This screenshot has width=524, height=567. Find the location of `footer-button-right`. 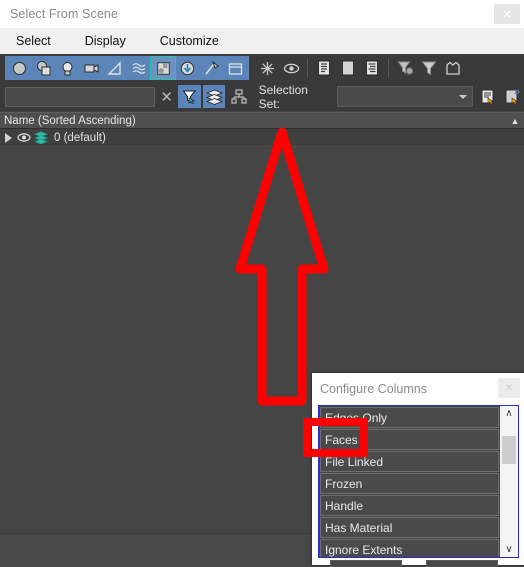

footer-button-right is located at coordinates (462, 563).